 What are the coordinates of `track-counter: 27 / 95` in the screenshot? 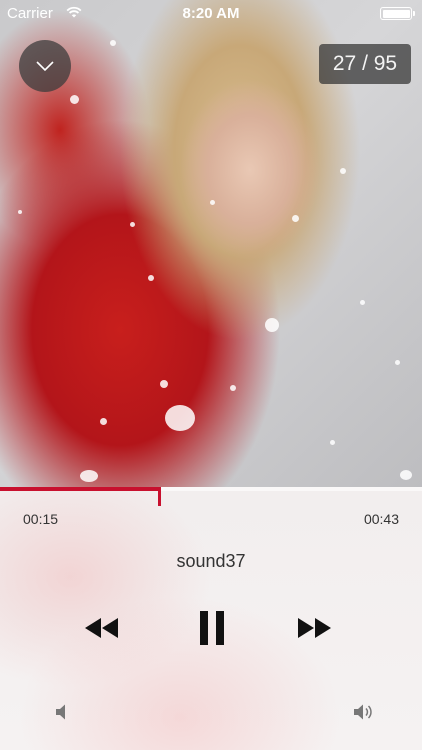 It's located at (365, 64).